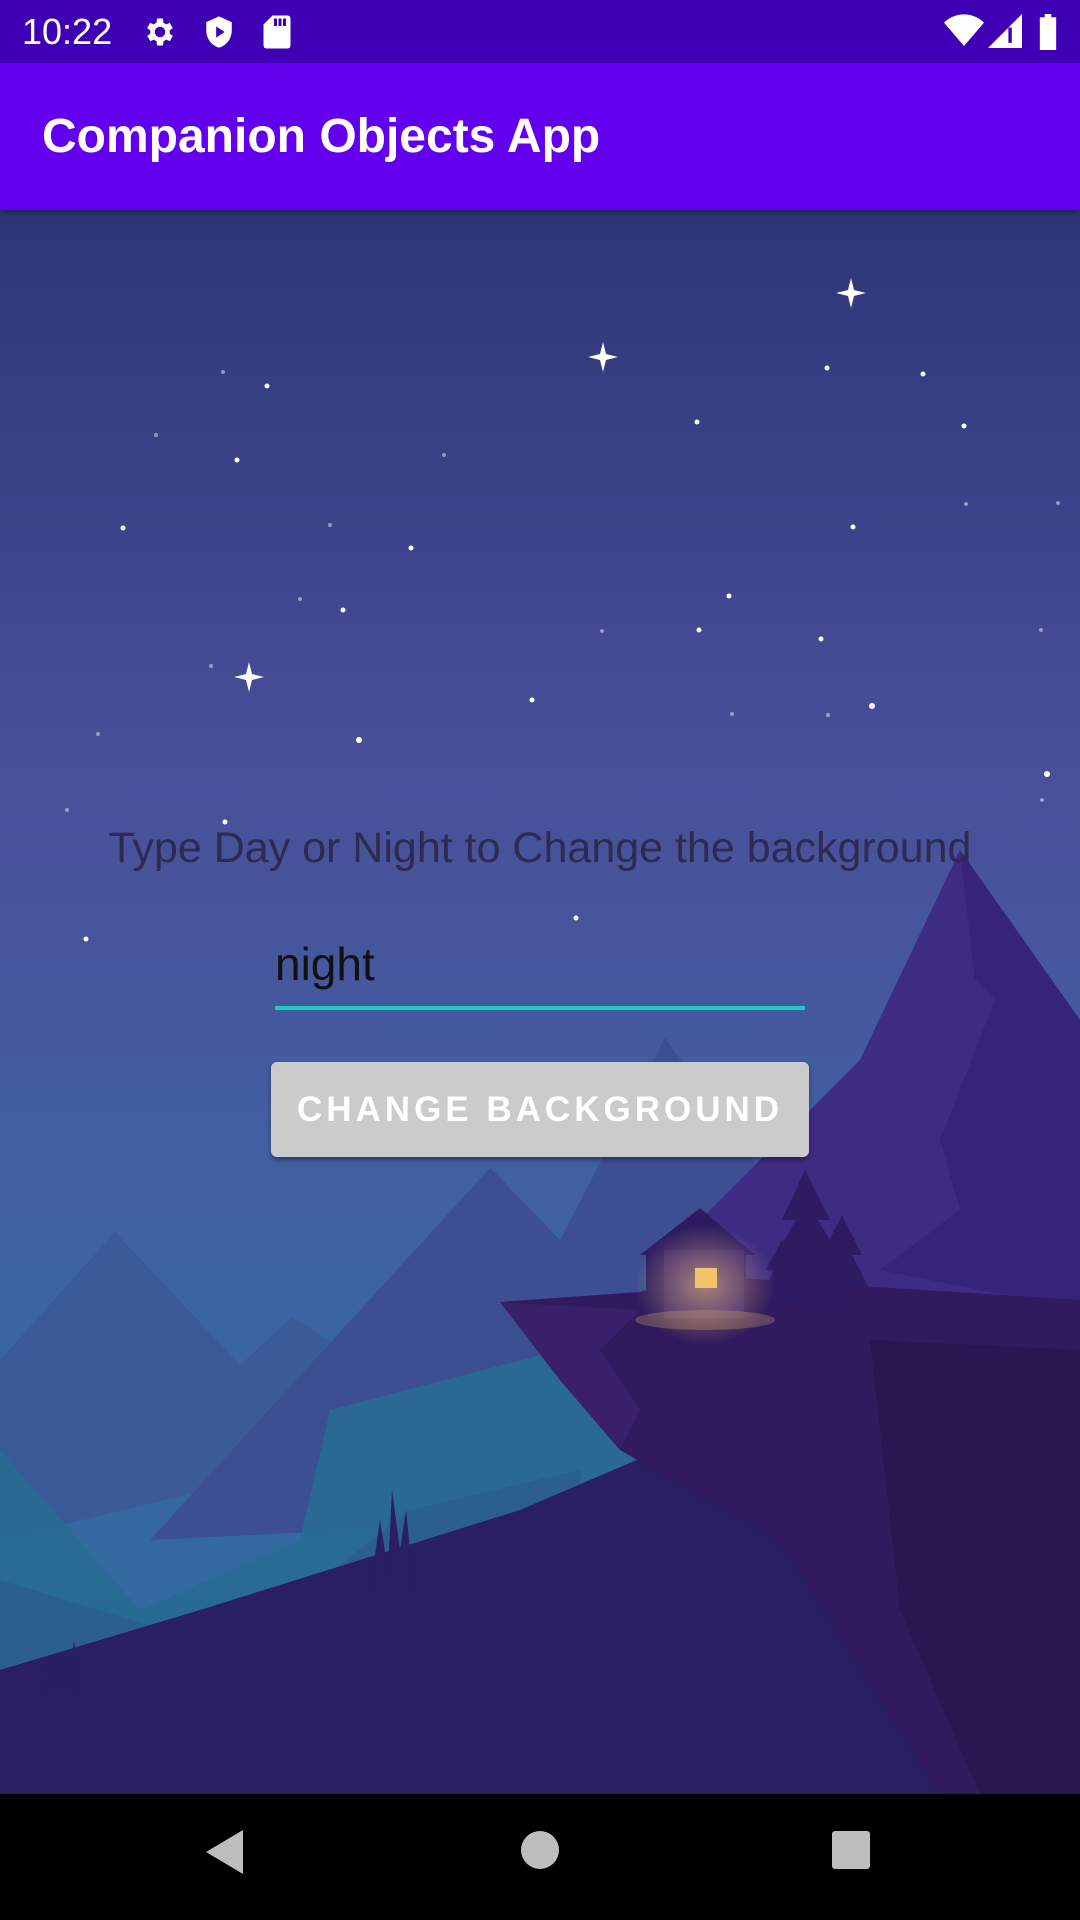 Image resolution: width=1080 pixels, height=1920 pixels. I want to click on status-time: 10:22, so click(67, 31).